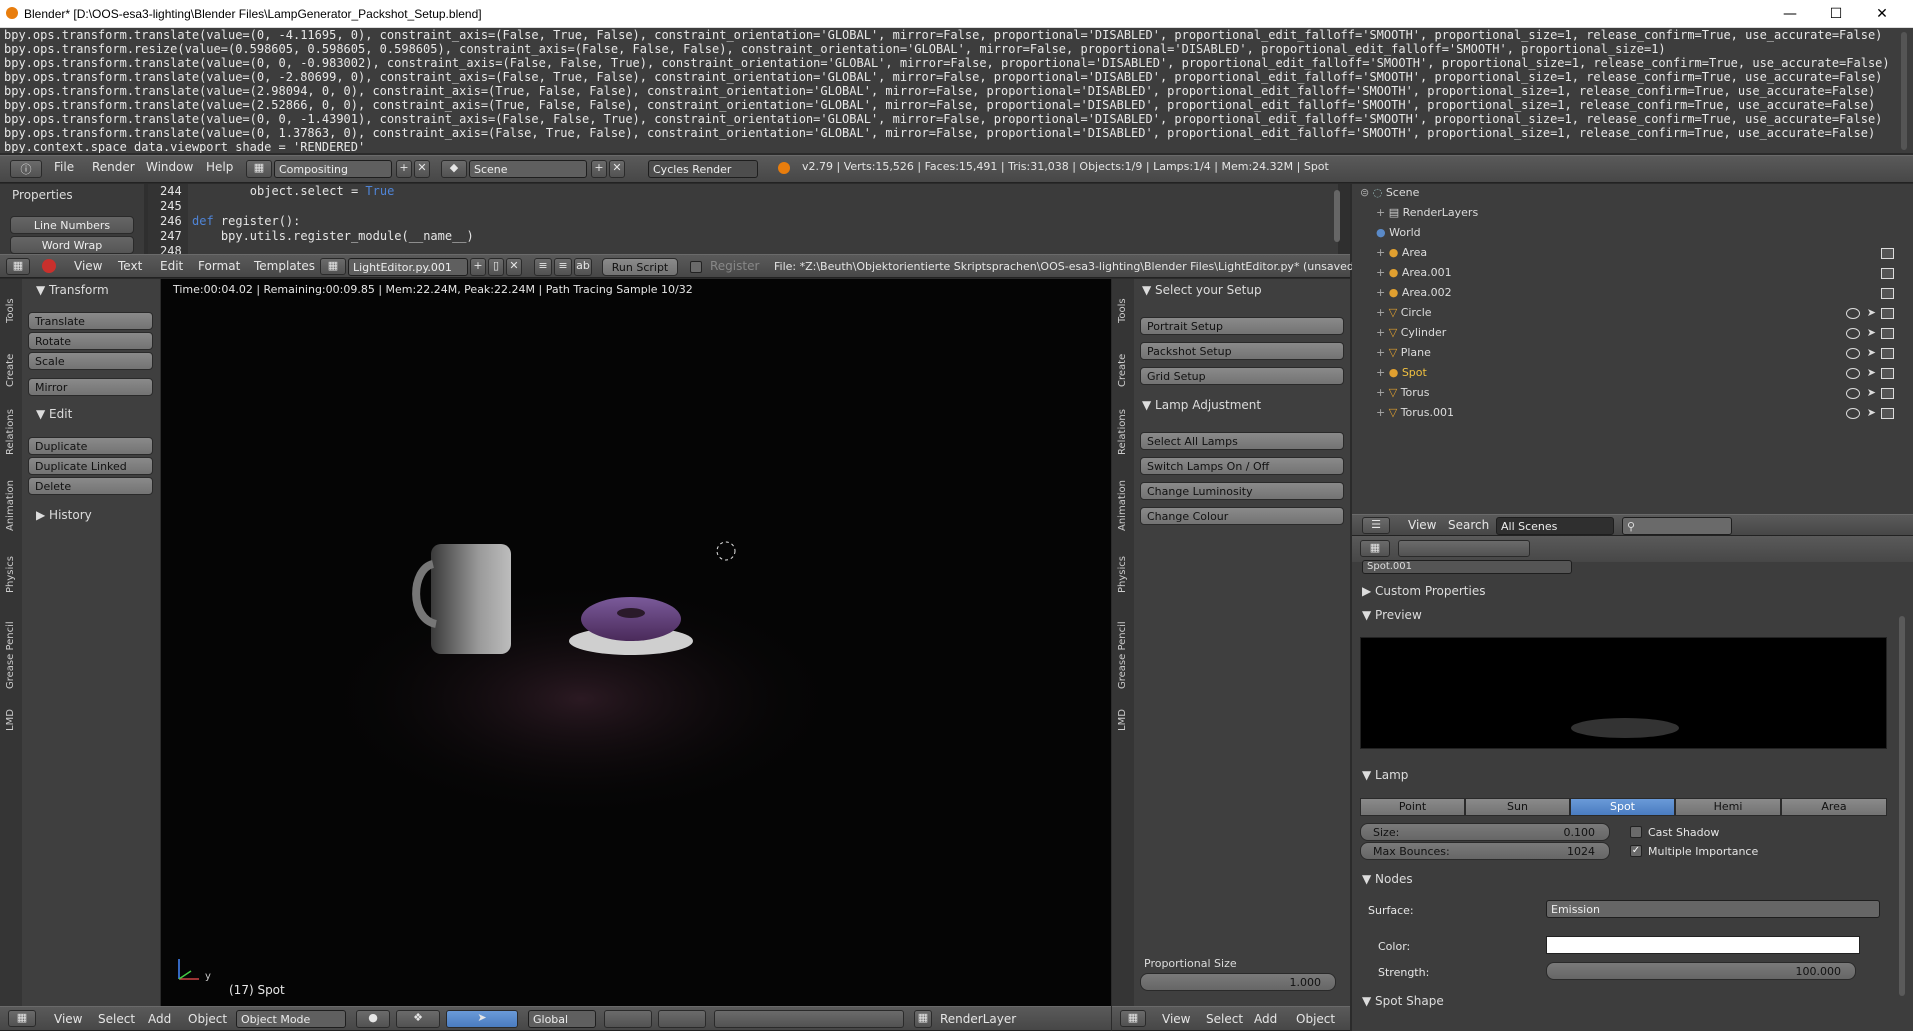  What do you see at coordinates (1376, 525) in the screenshot?
I see `editor-type-outliner-button: ☰` at bounding box center [1376, 525].